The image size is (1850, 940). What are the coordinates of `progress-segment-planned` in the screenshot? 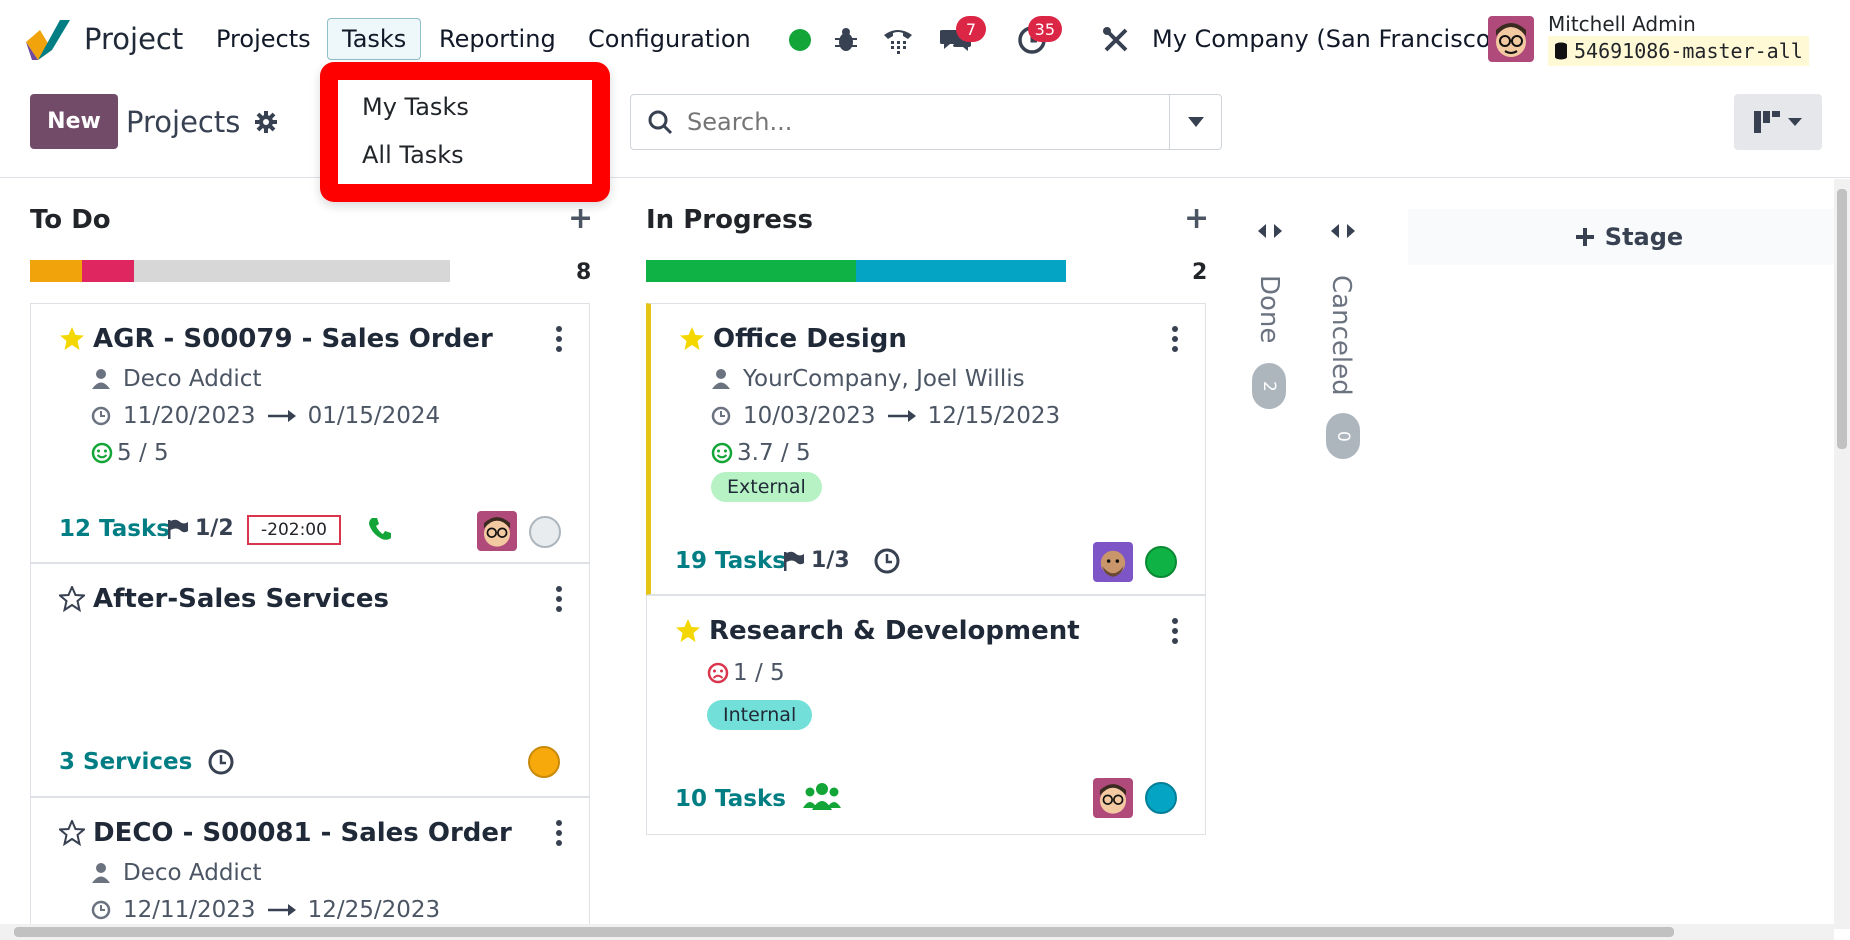 It's located at (292, 271).